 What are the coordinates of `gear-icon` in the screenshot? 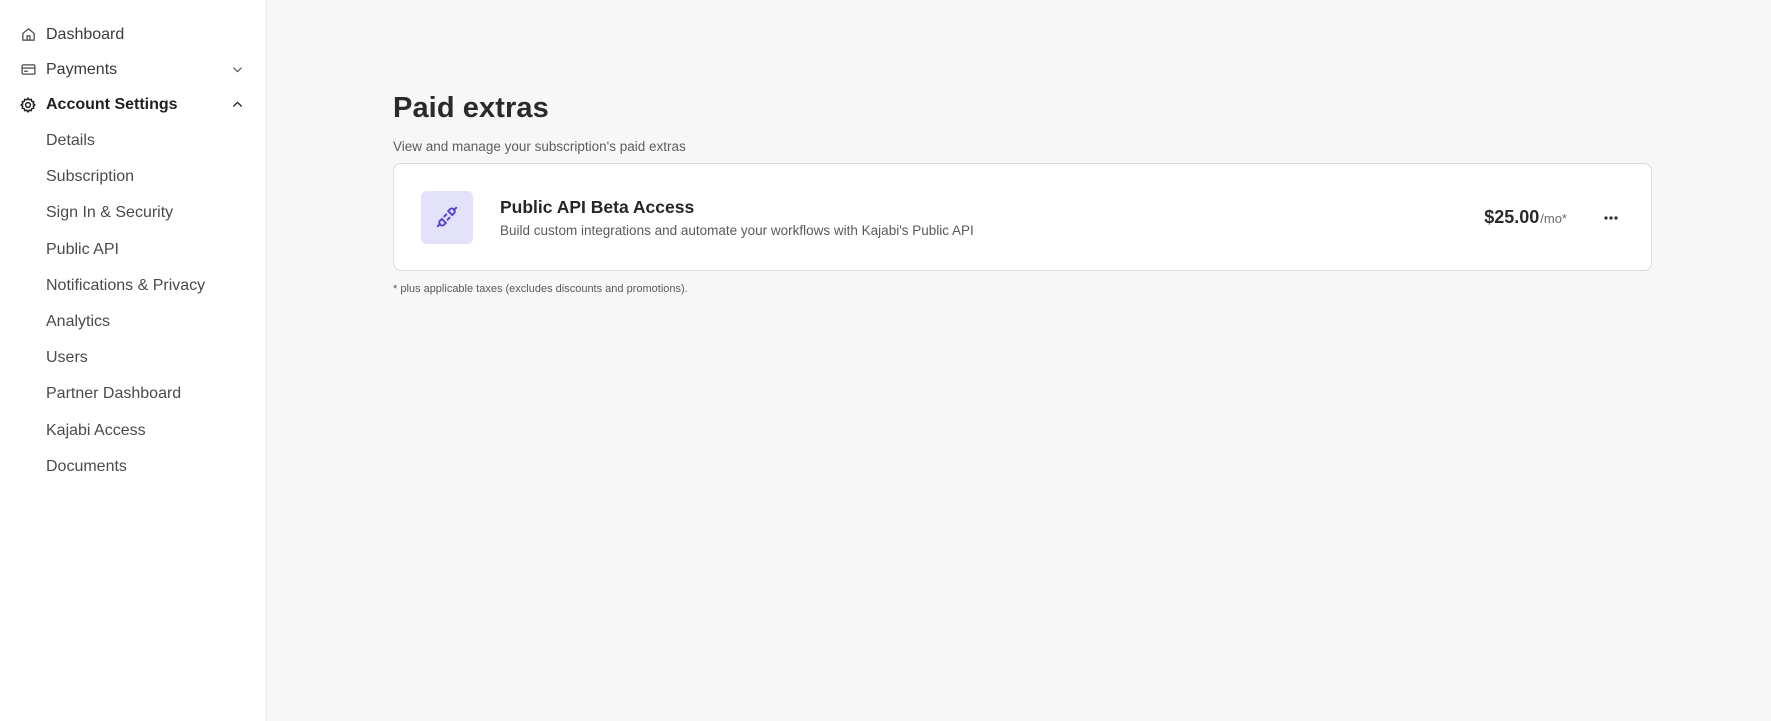 It's located at (28, 105).